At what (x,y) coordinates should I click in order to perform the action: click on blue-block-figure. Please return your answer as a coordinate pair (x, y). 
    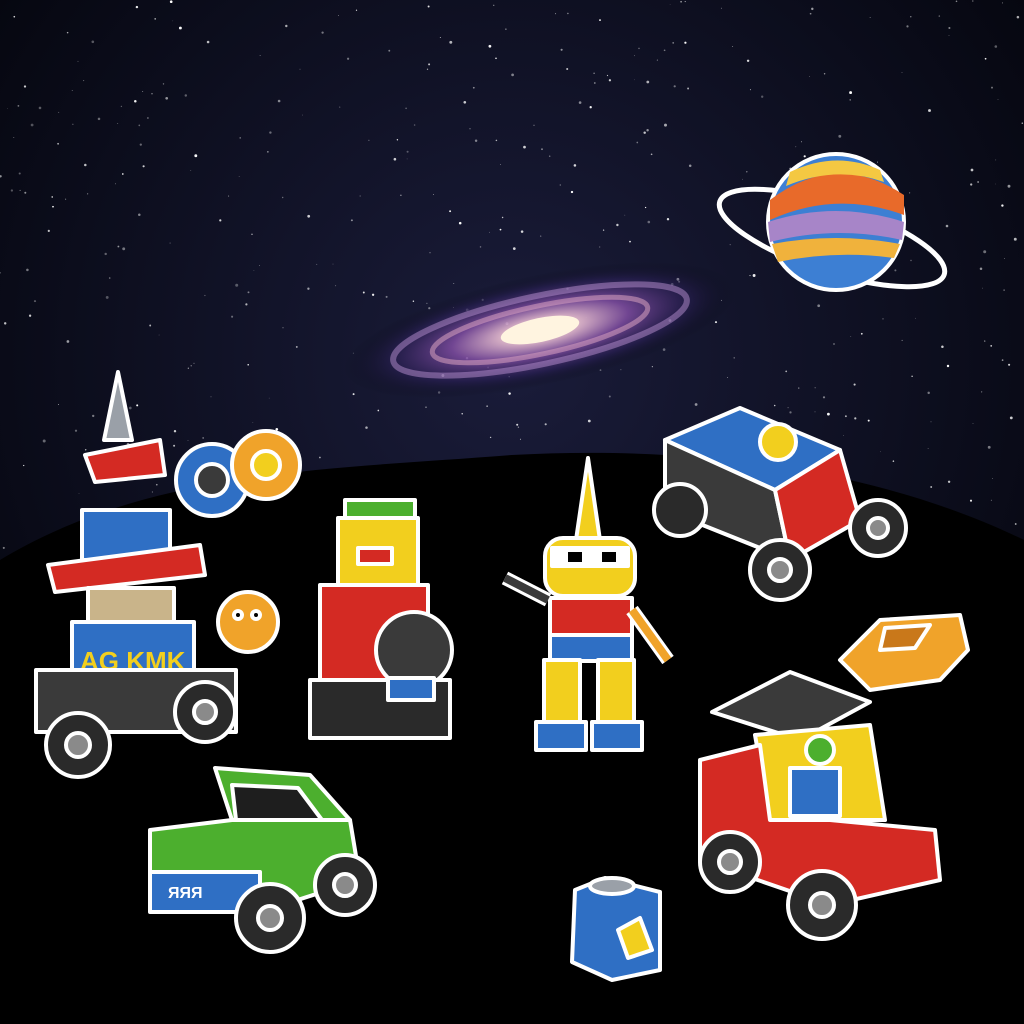
    Looking at the image, I should click on (616, 929).